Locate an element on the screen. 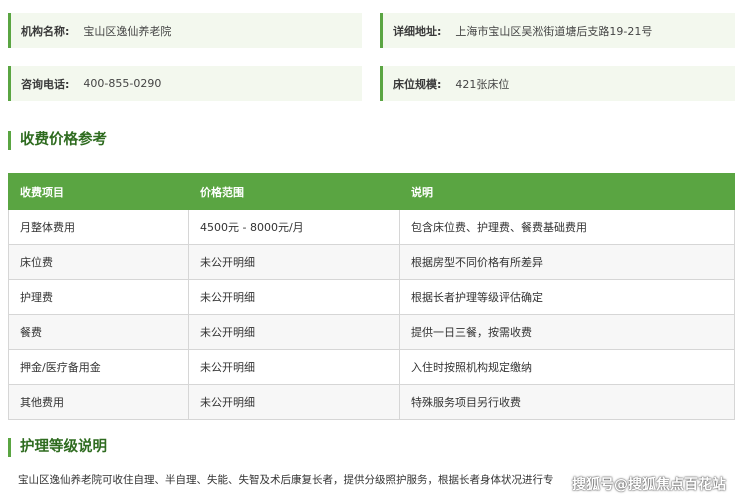  table-cell: 入住时按照机构规定缴纳 is located at coordinates (567, 367).